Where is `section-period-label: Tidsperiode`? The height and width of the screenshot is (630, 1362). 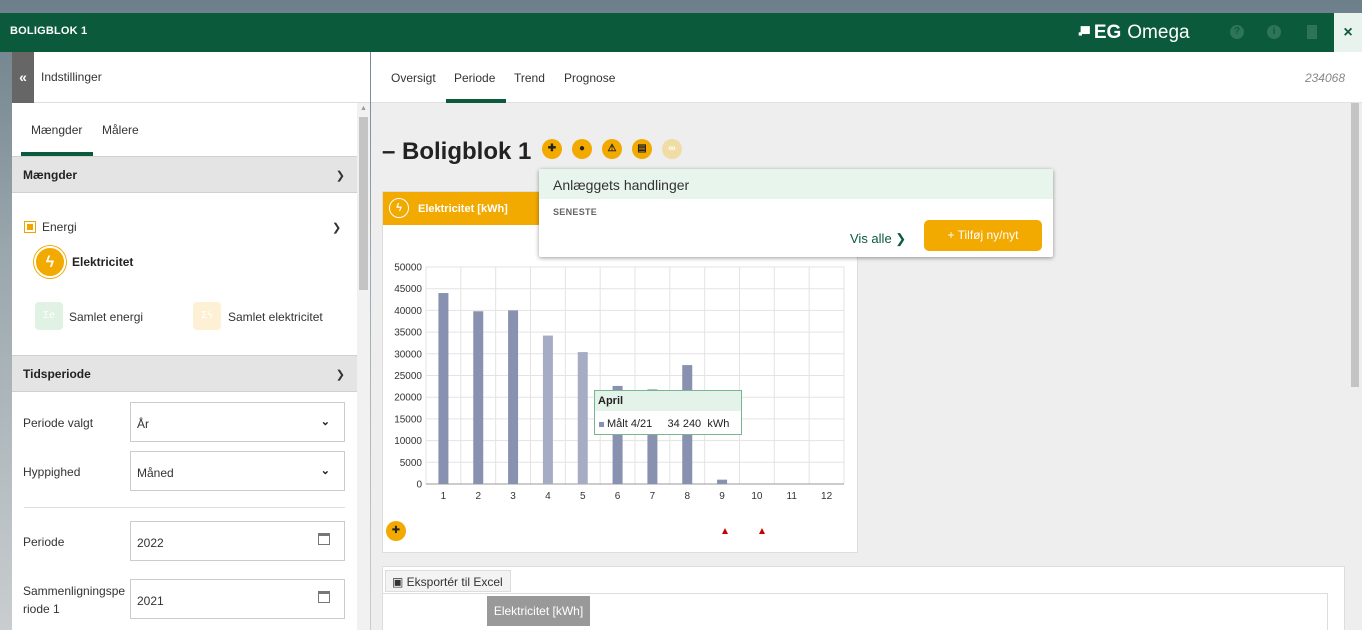
section-period-label: Tidsperiode is located at coordinates (57, 374).